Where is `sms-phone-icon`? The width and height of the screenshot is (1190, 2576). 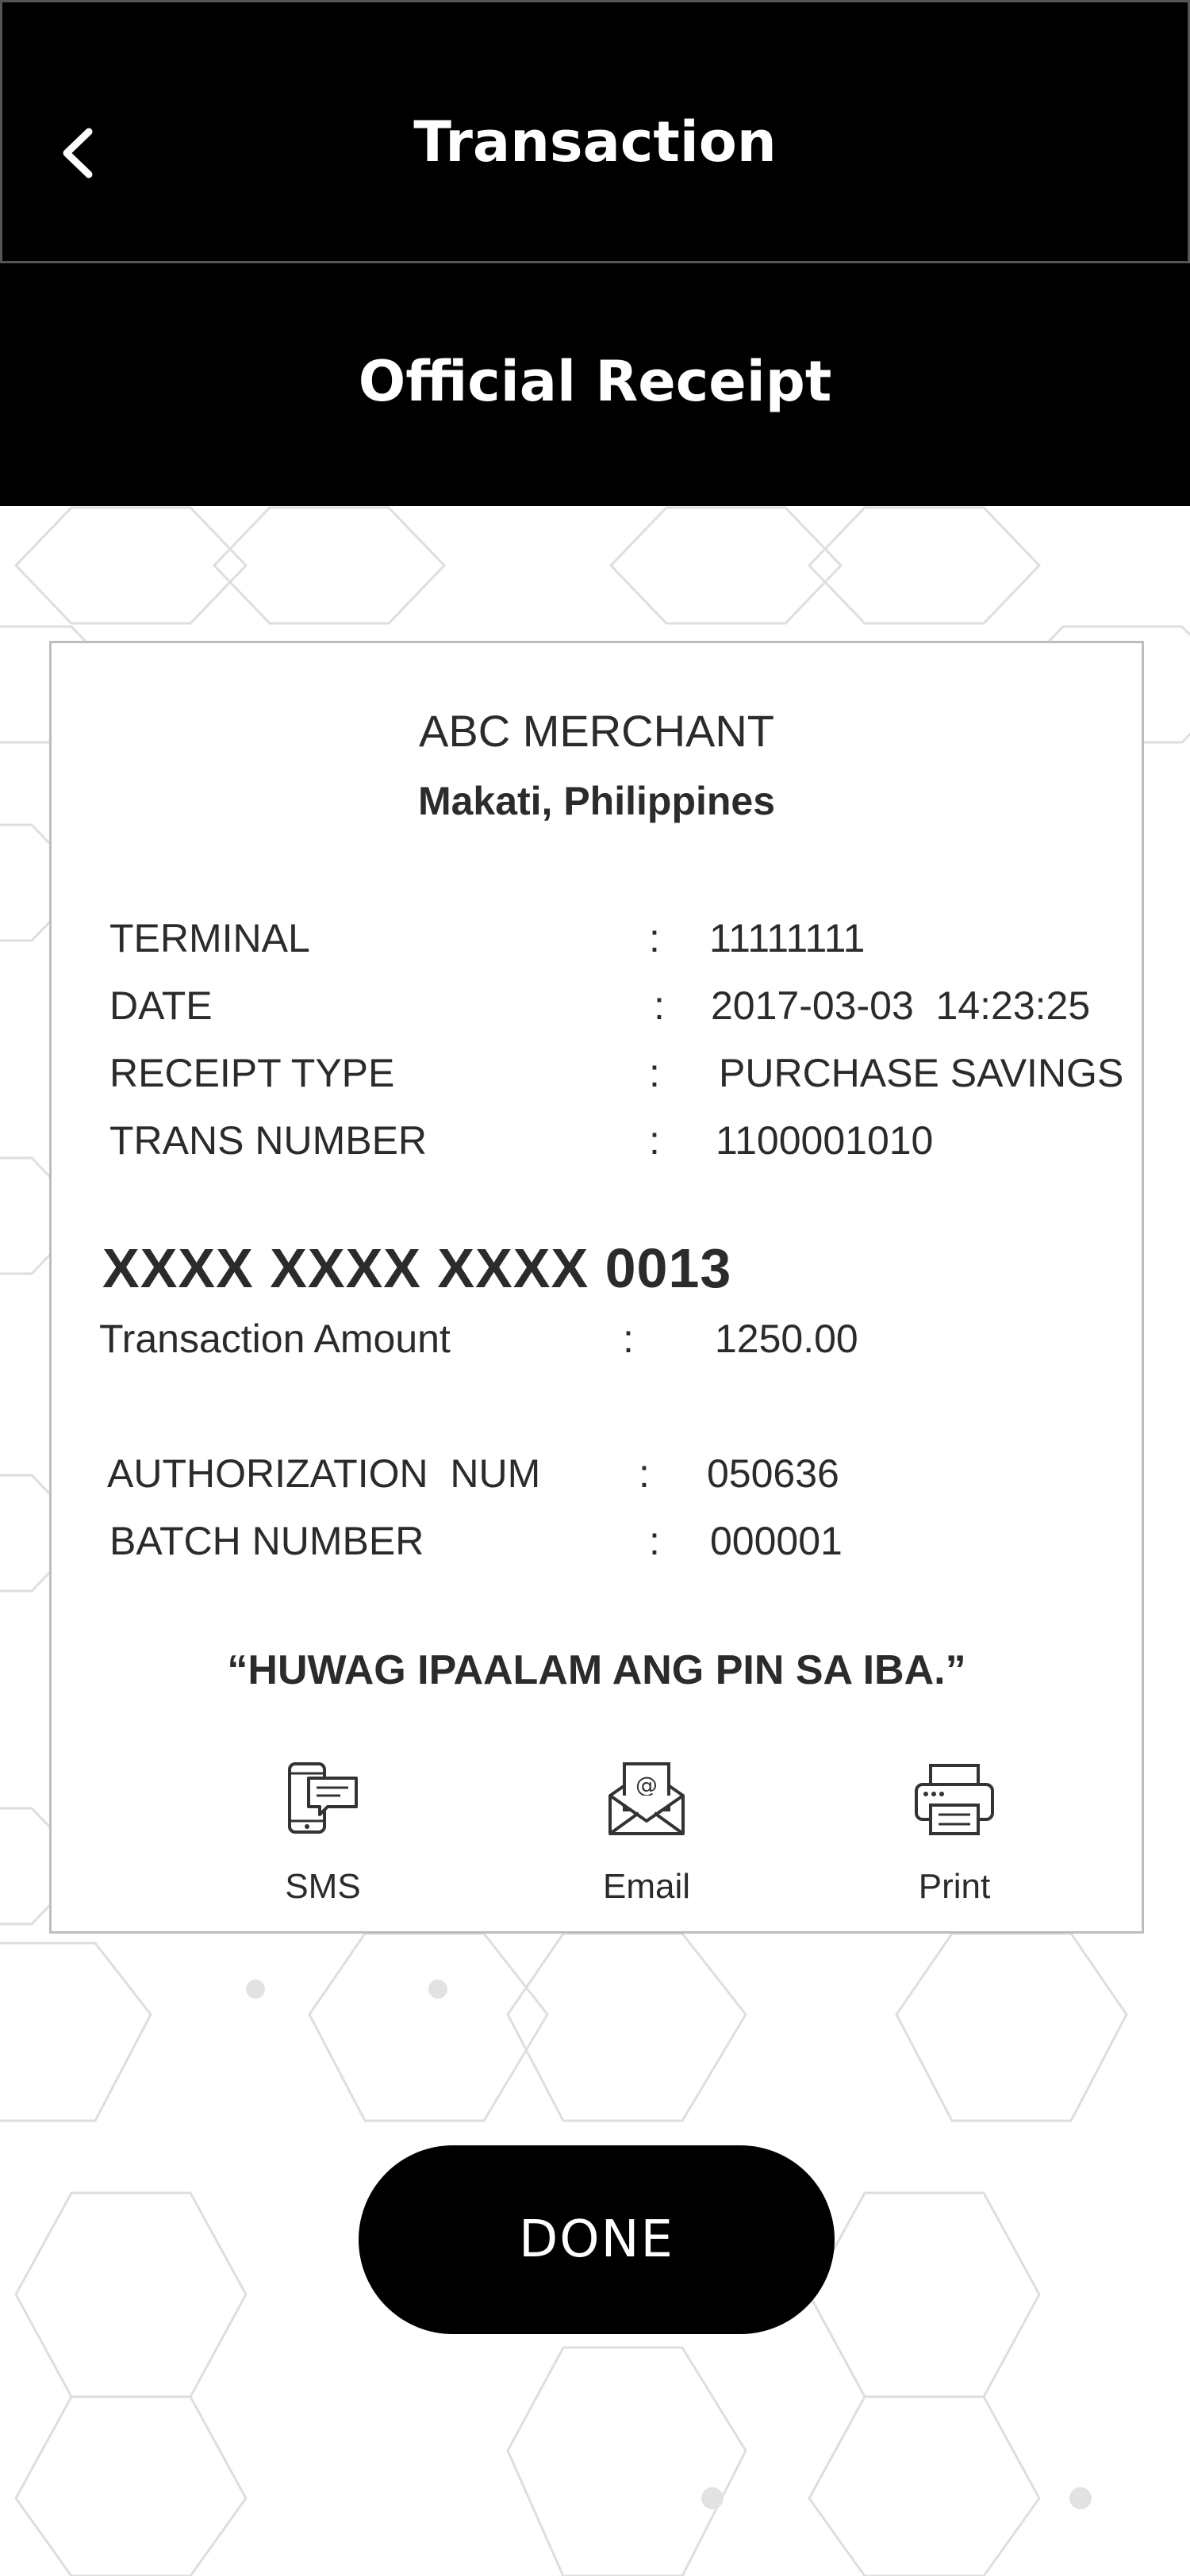
sms-phone-icon is located at coordinates (323, 1798).